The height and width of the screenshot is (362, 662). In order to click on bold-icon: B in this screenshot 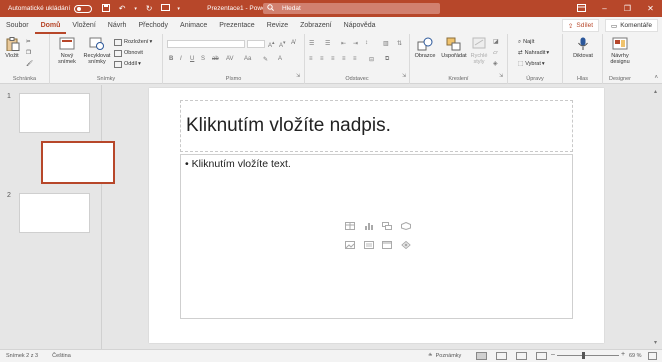, I will do `click(171, 59)`.